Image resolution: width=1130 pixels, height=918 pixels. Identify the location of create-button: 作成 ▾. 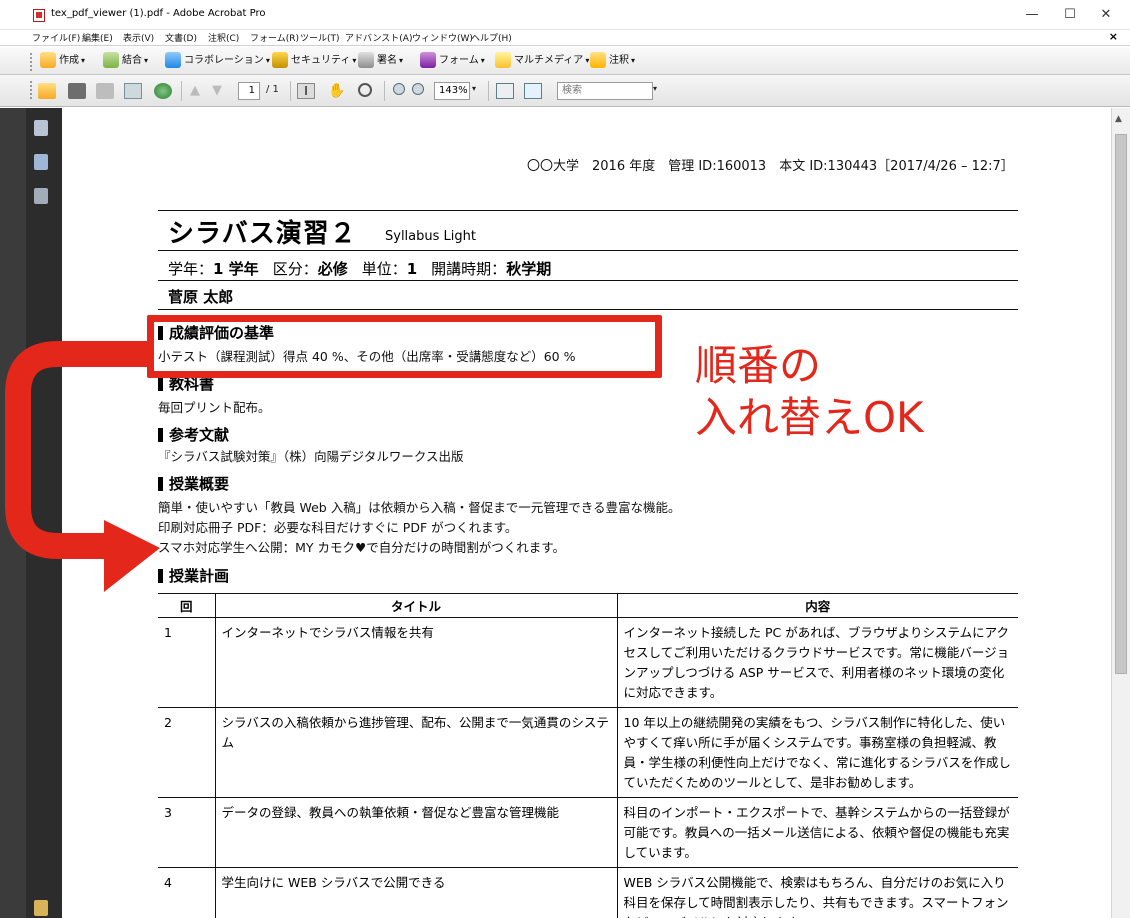
(62, 61).